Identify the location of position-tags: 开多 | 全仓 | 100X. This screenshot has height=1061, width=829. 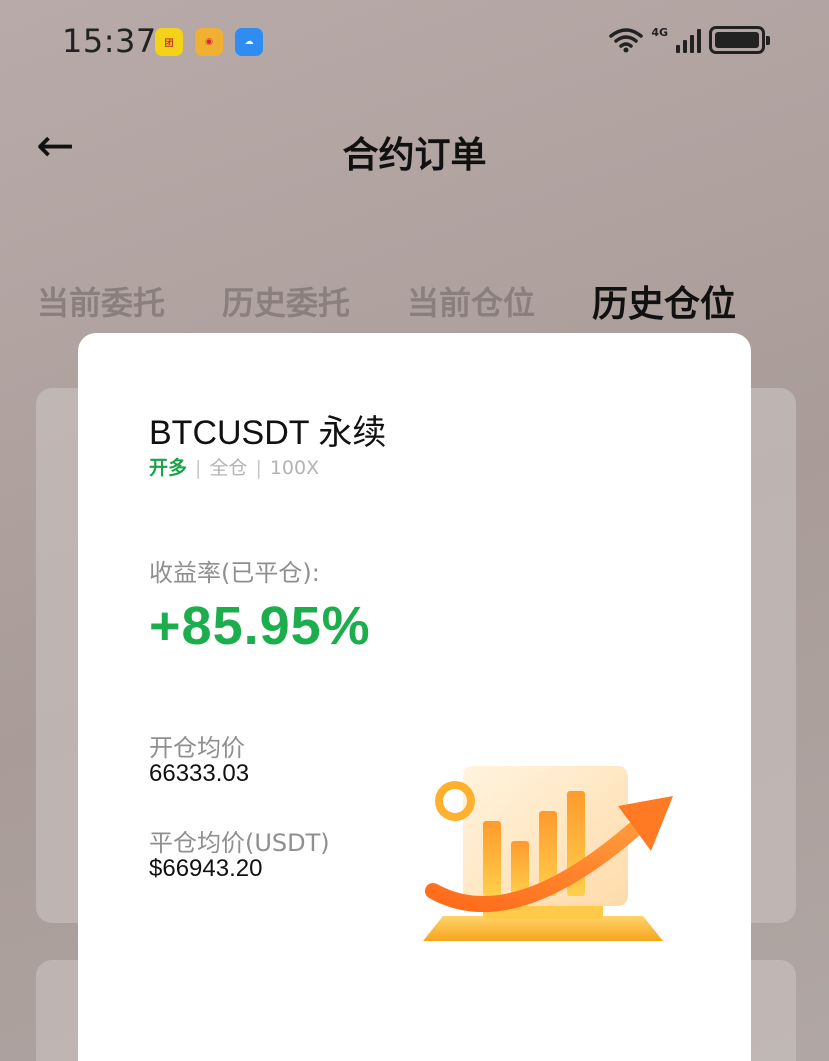
(234, 466).